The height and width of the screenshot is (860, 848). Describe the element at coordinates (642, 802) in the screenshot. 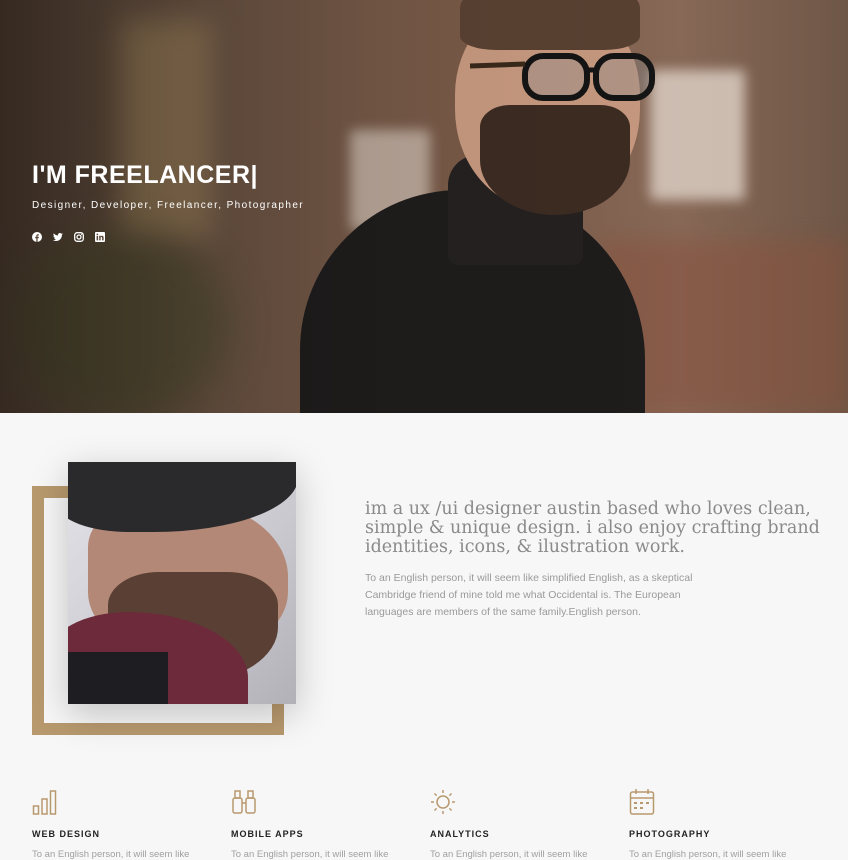

I see `calendar-icon` at that location.